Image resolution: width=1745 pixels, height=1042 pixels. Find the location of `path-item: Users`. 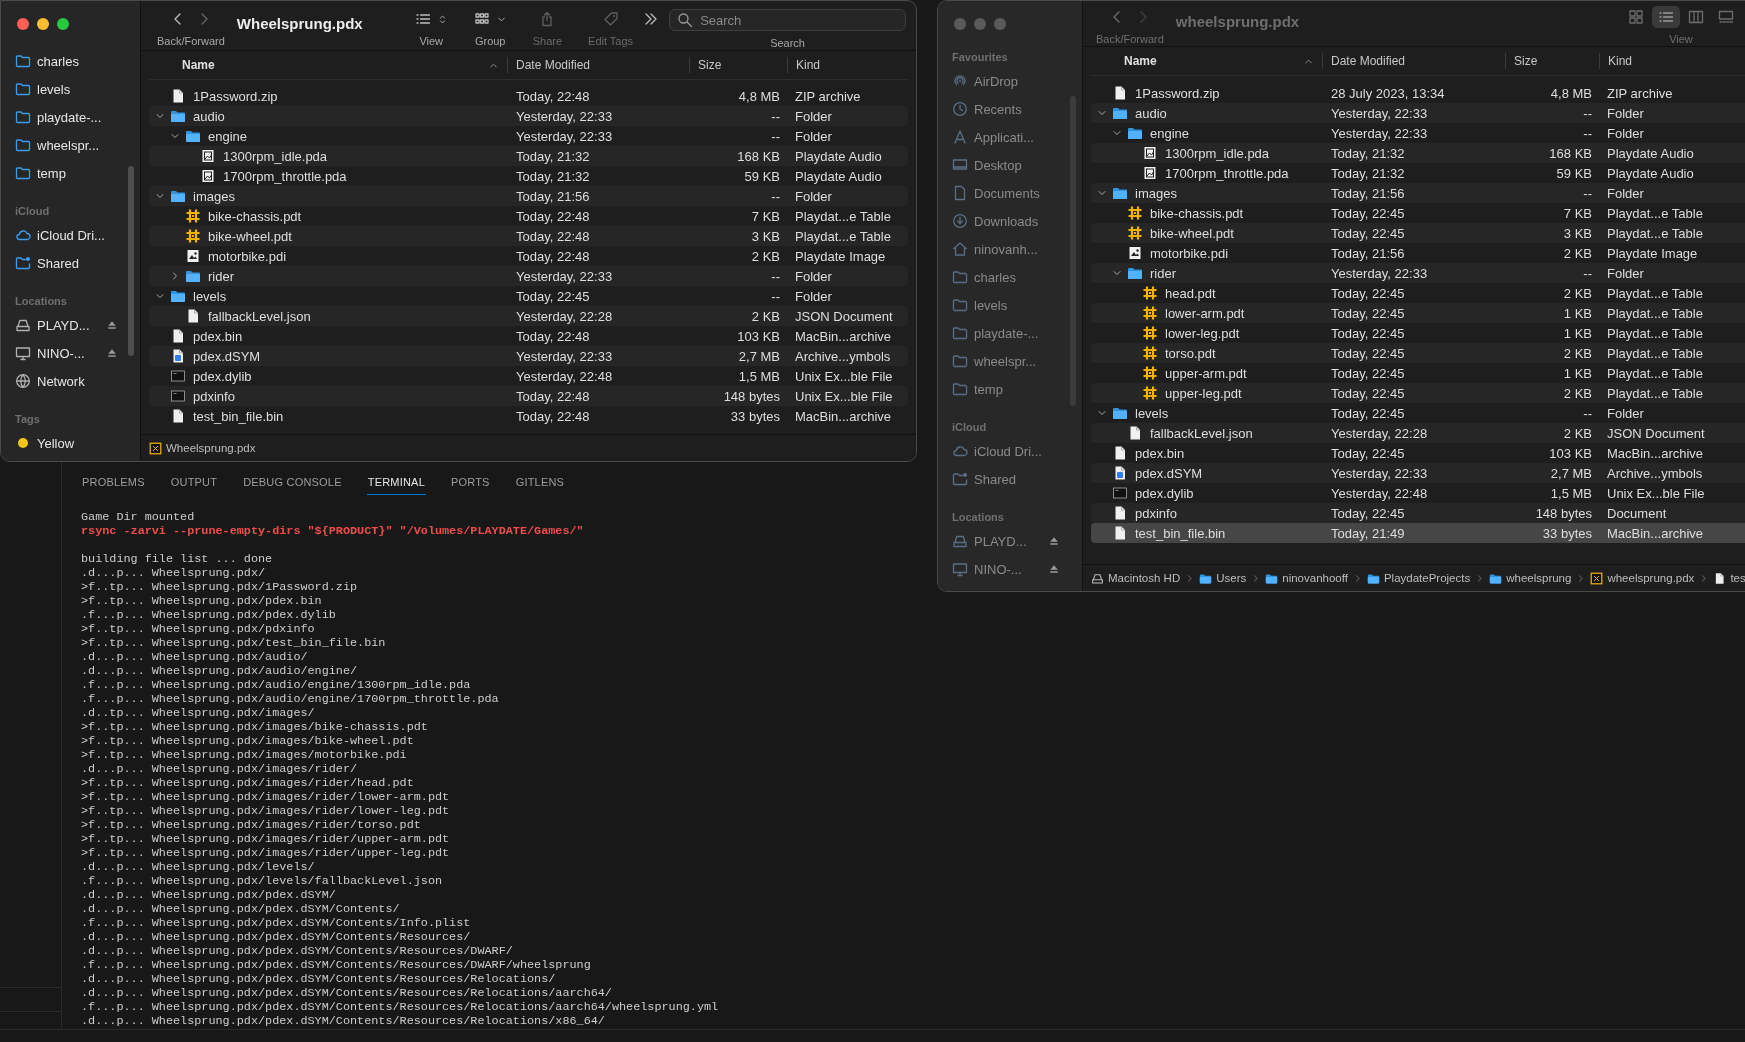

path-item: Users is located at coordinates (1223, 578).